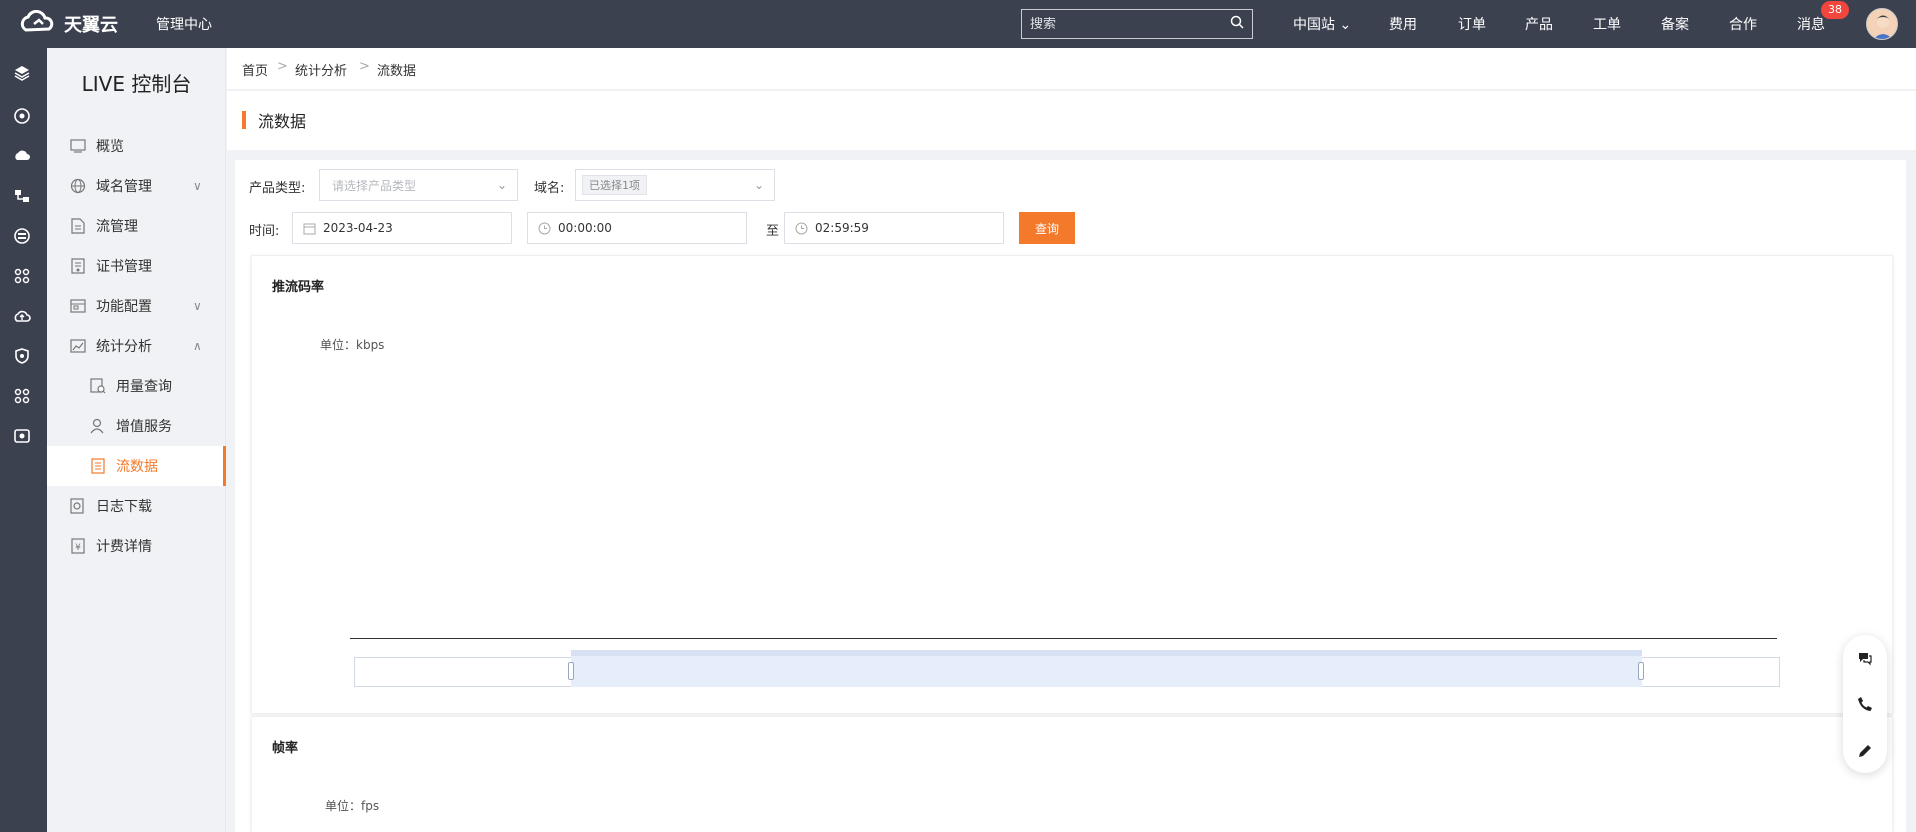 This screenshot has height=832, width=1916. I want to click on region-selector: 中国站 ⌄, so click(1322, 24).